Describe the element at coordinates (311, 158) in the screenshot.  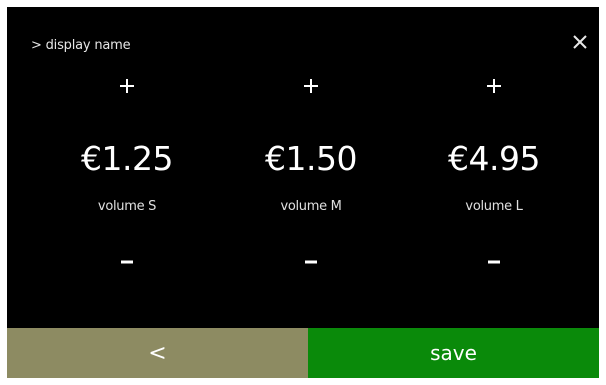
I see `price-value-m: €1.50` at that location.